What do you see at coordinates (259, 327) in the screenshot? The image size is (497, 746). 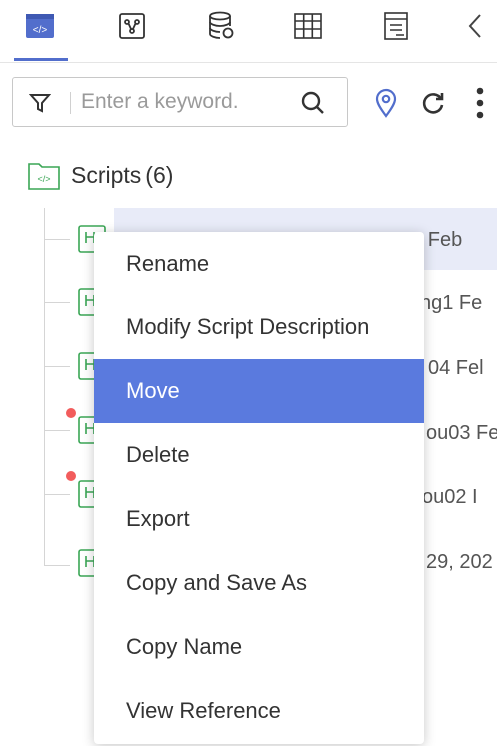 I see `menu-item-modify-description: Modify Script Description` at bounding box center [259, 327].